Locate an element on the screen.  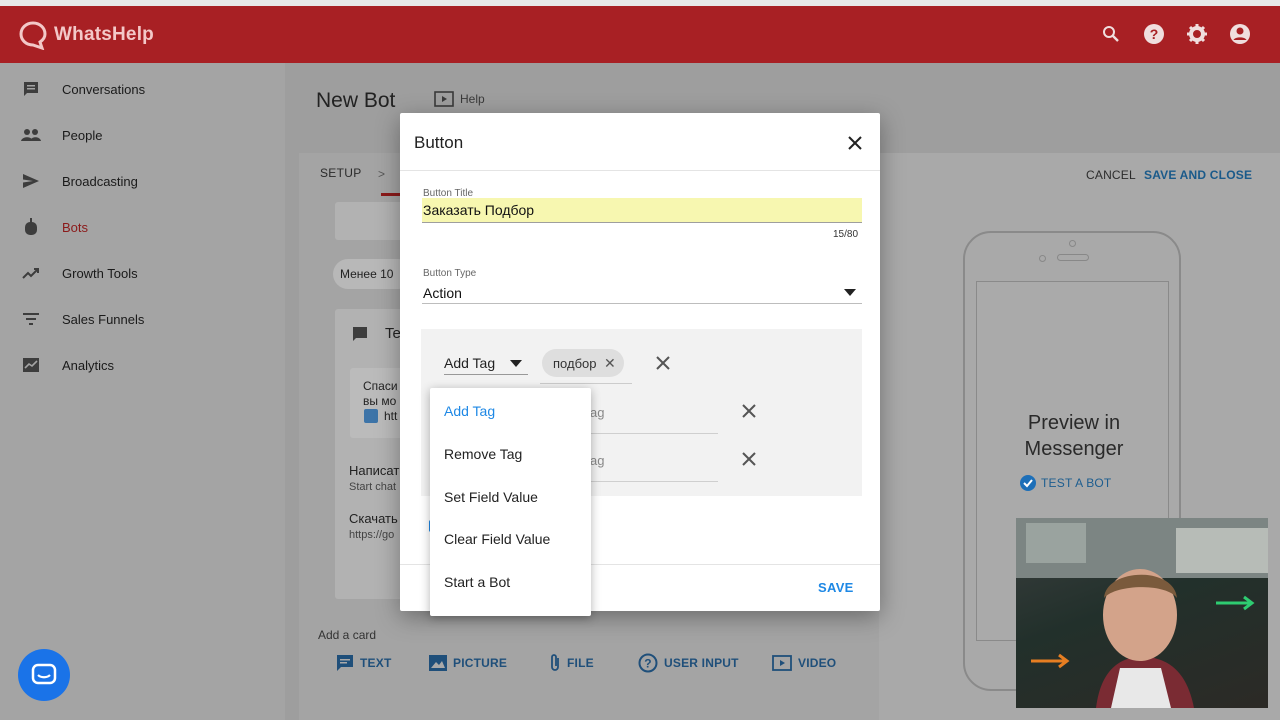
dropdown-item-set-field-value: Set Field Value is located at coordinates (491, 497).